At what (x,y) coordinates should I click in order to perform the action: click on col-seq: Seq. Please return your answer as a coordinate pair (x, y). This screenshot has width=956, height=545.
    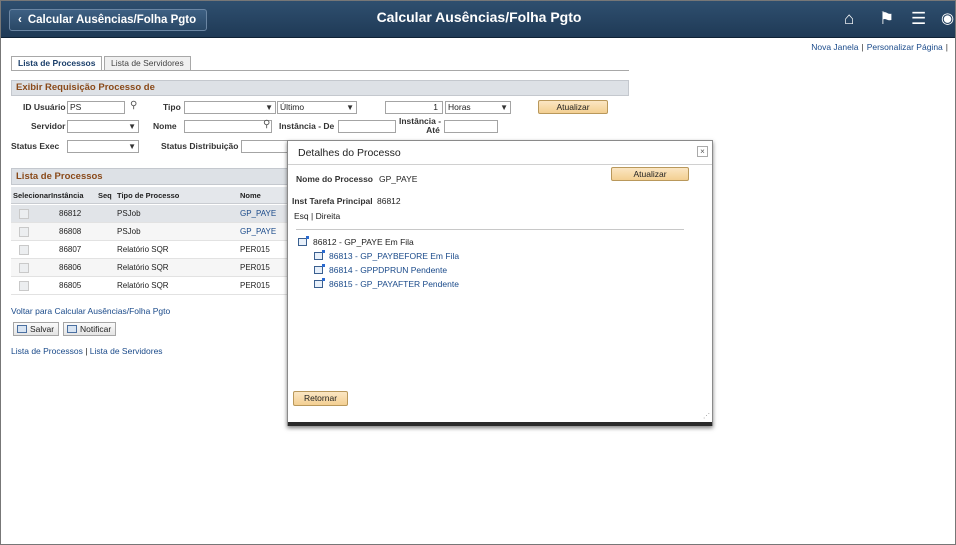
    Looking at the image, I should click on (105, 195).